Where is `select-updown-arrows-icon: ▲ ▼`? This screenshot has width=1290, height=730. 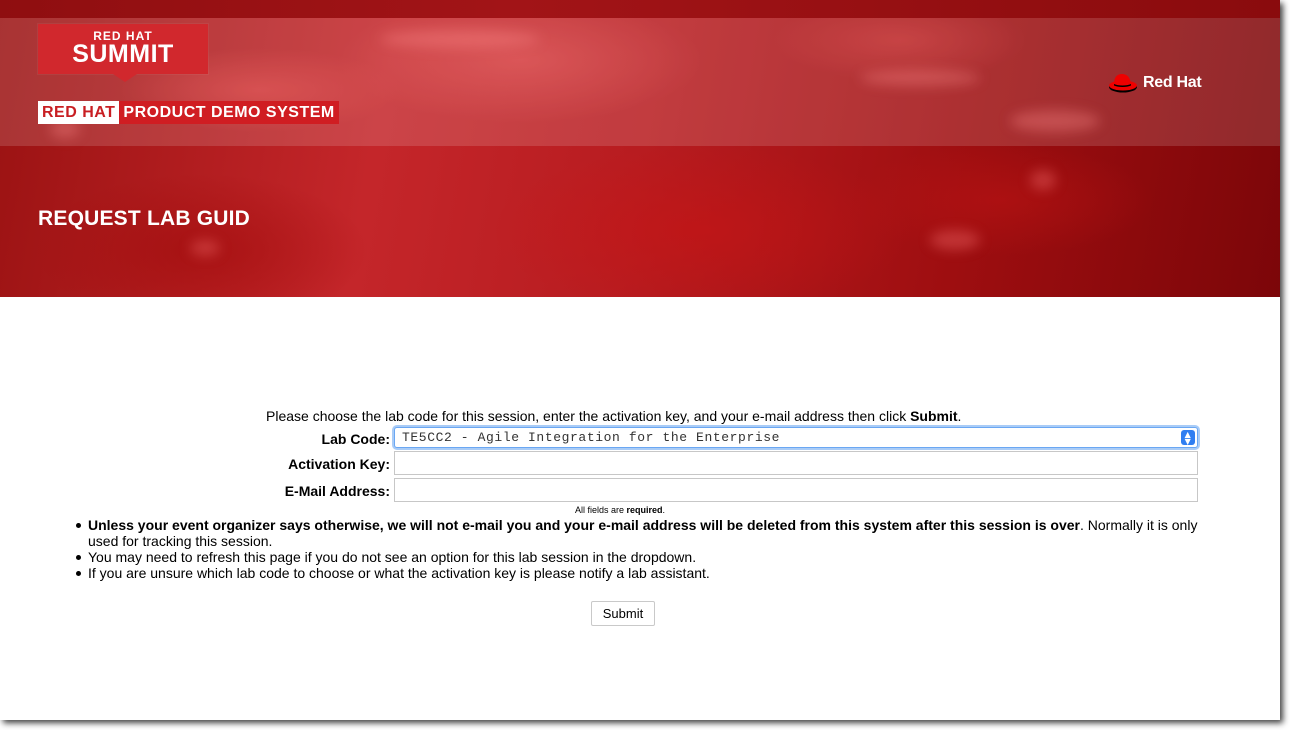
select-updown-arrows-icon: ▲ ▼ is located at coordinates (1188, 438).